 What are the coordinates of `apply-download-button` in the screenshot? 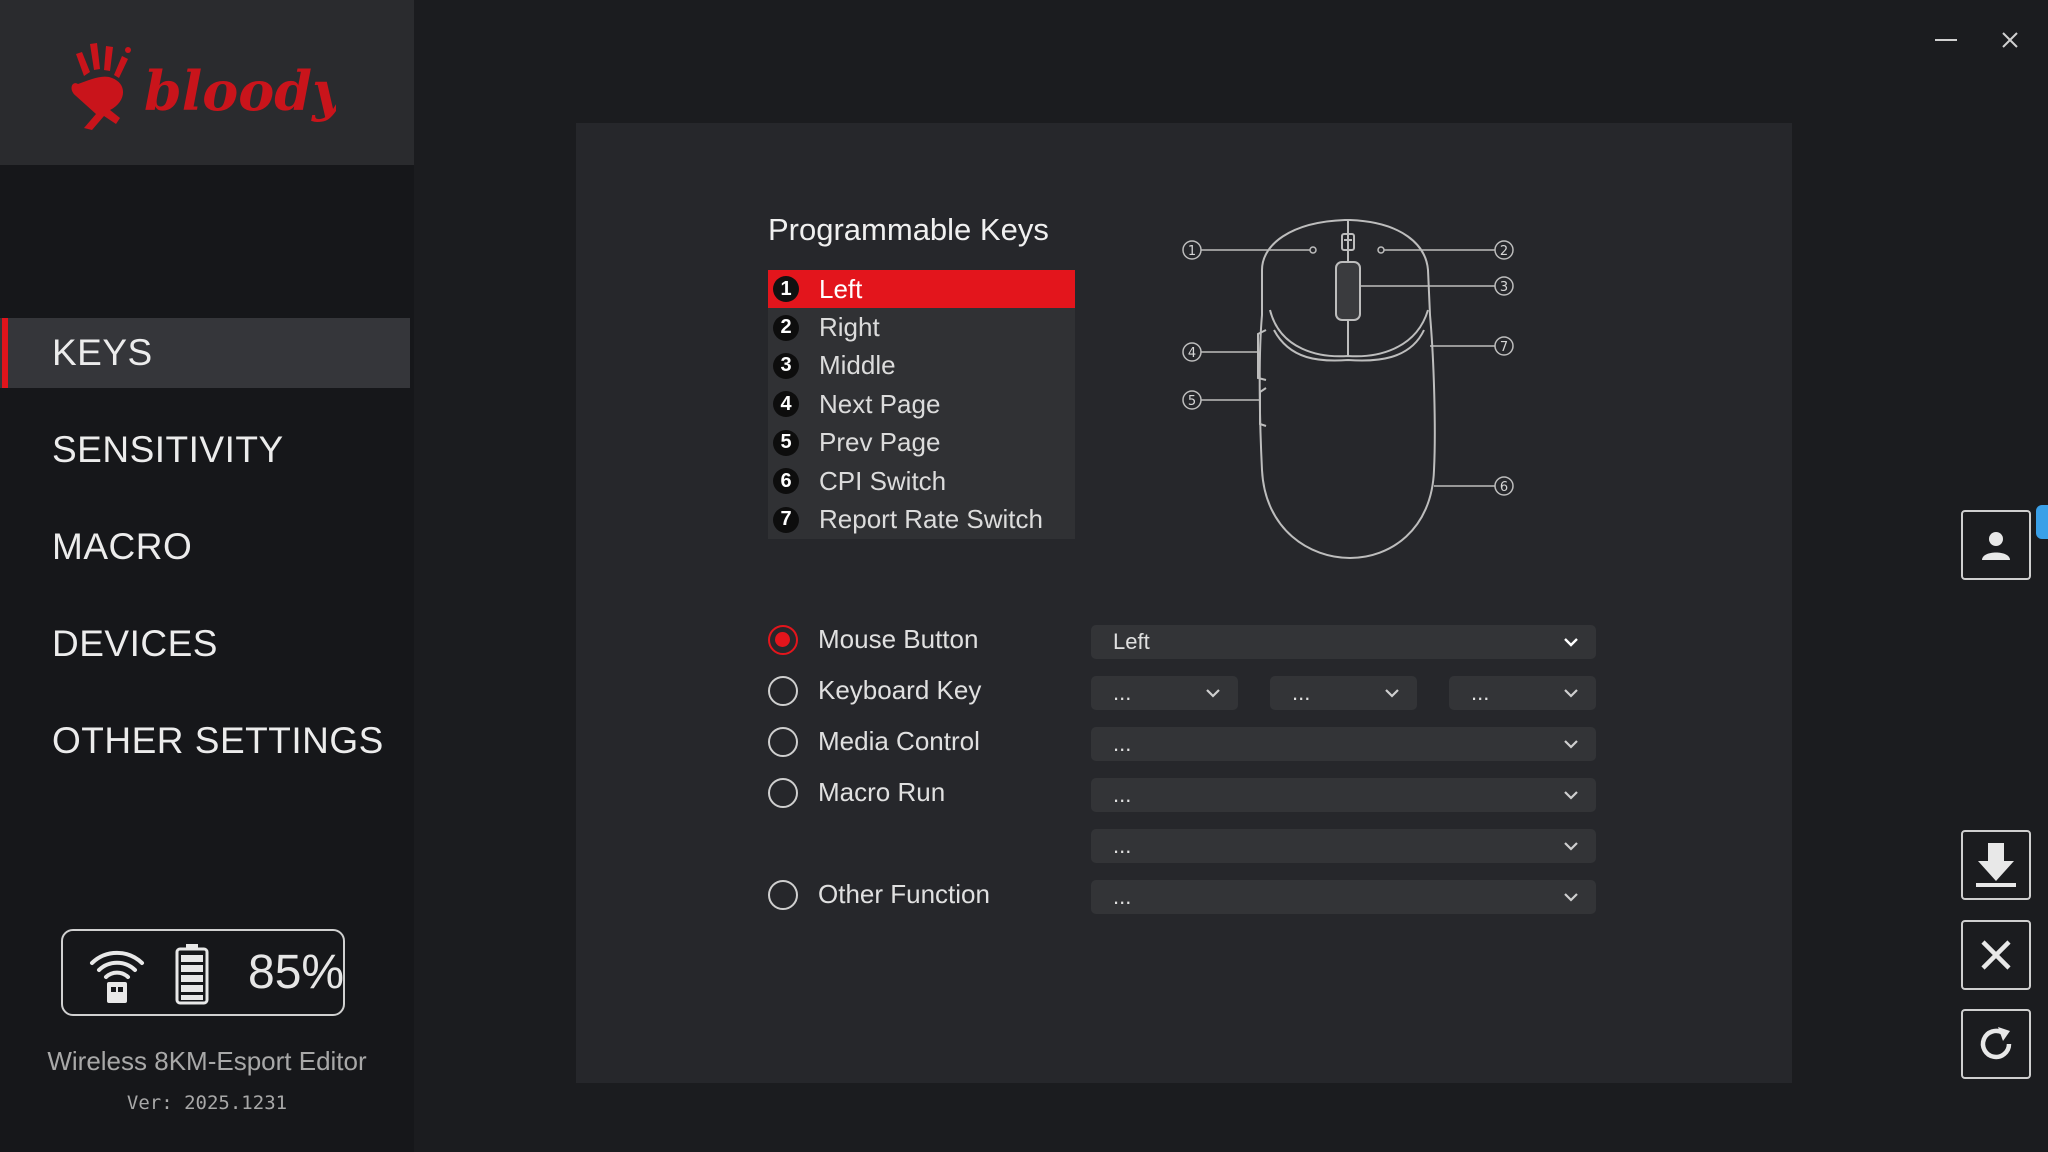 It's located at (1996, 865).